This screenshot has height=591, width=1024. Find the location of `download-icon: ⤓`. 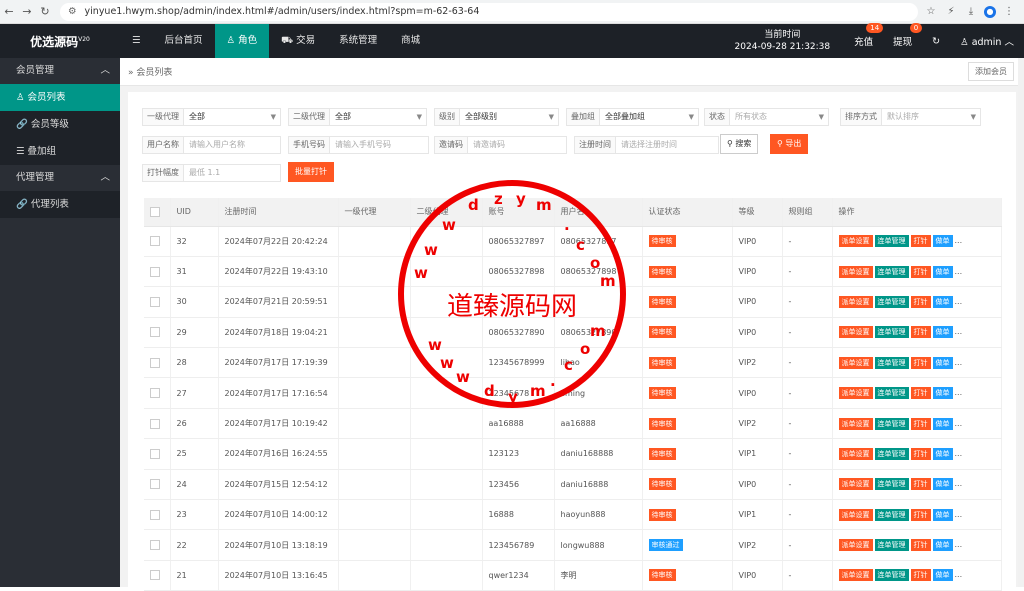

download-icon: ⤓ is located at coordinates (971, 11).